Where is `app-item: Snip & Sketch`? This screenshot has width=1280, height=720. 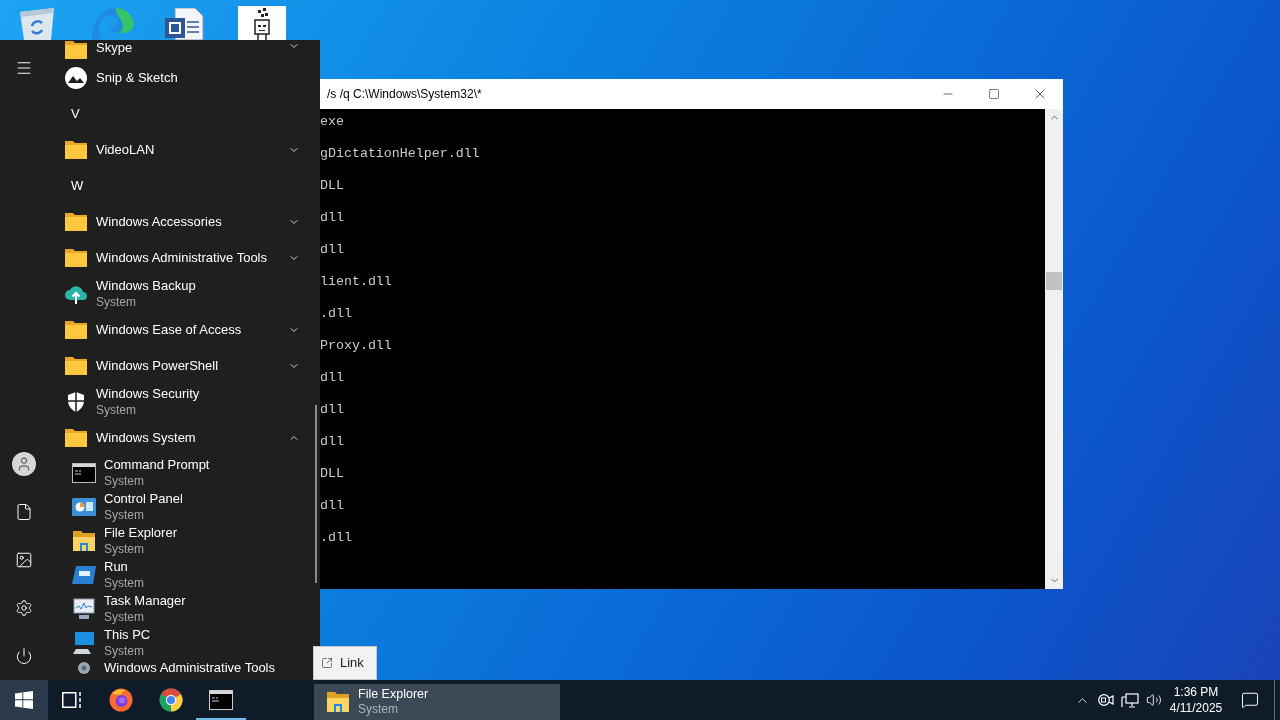 app-item: Snip & Sketch is located at coordinates (184, 78).